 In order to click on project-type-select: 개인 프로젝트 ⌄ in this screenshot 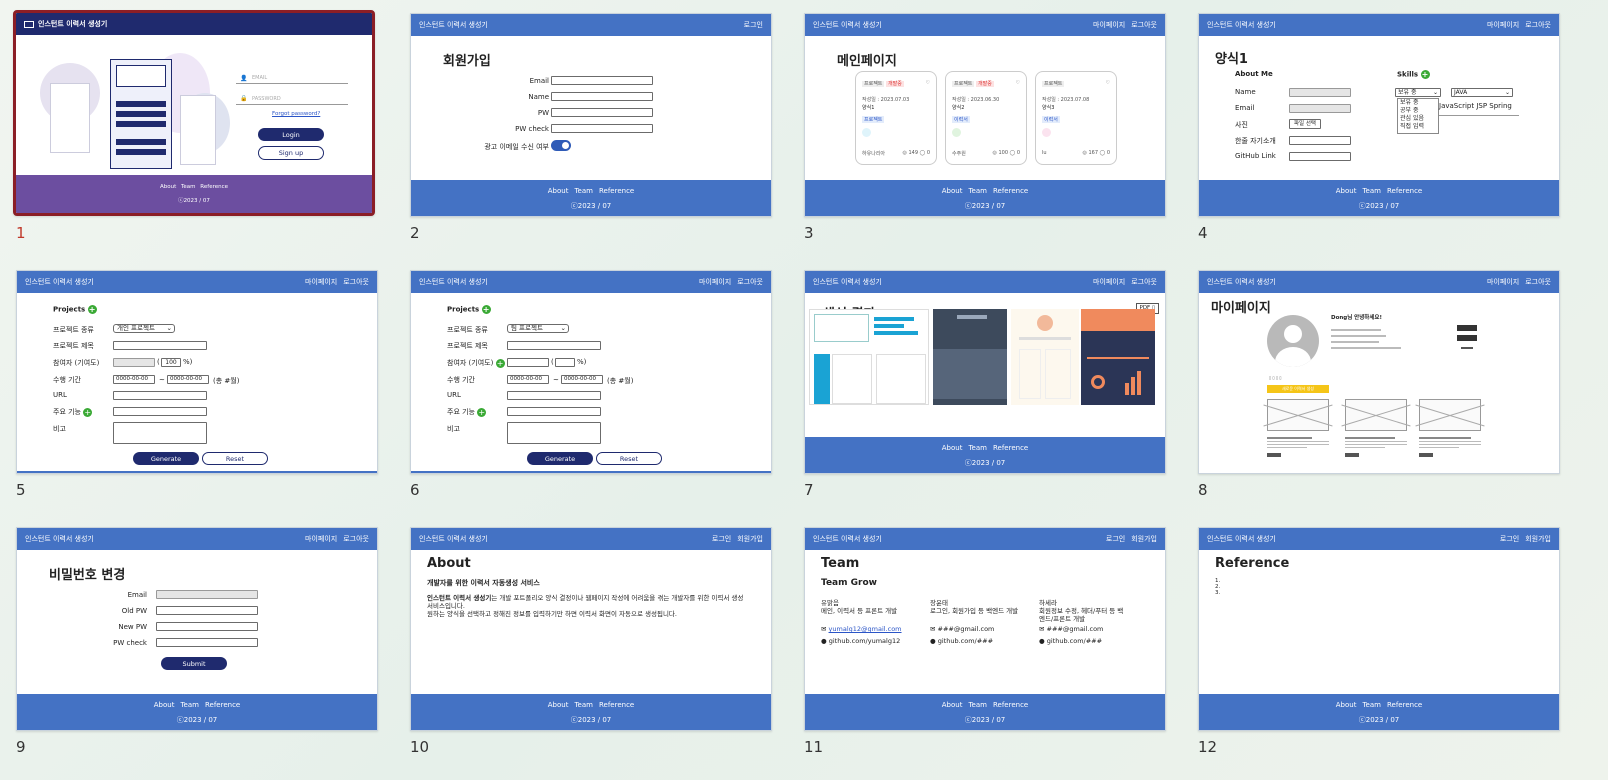, I will do `click(144, 328)`.